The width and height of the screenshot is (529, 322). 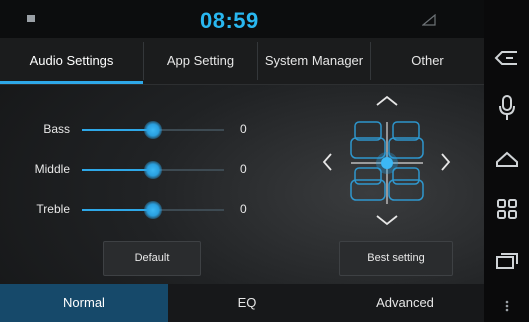 I want to click on treble-label: Treble, so click(x=53, y=209).